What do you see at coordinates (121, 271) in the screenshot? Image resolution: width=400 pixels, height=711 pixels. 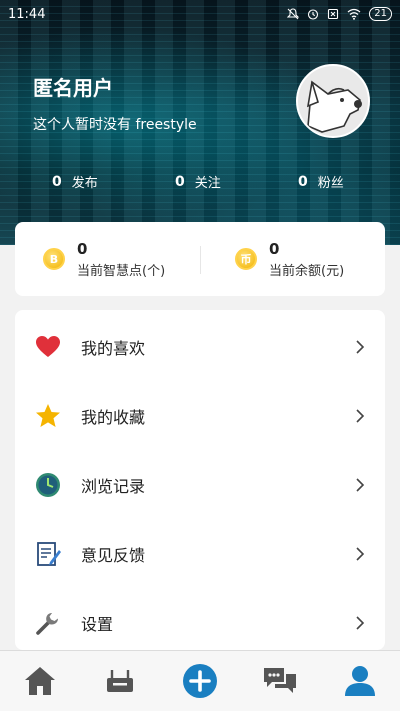 I see `wisdom-points-label: 当前智慧点(个)` at bounding box center [121, 271].